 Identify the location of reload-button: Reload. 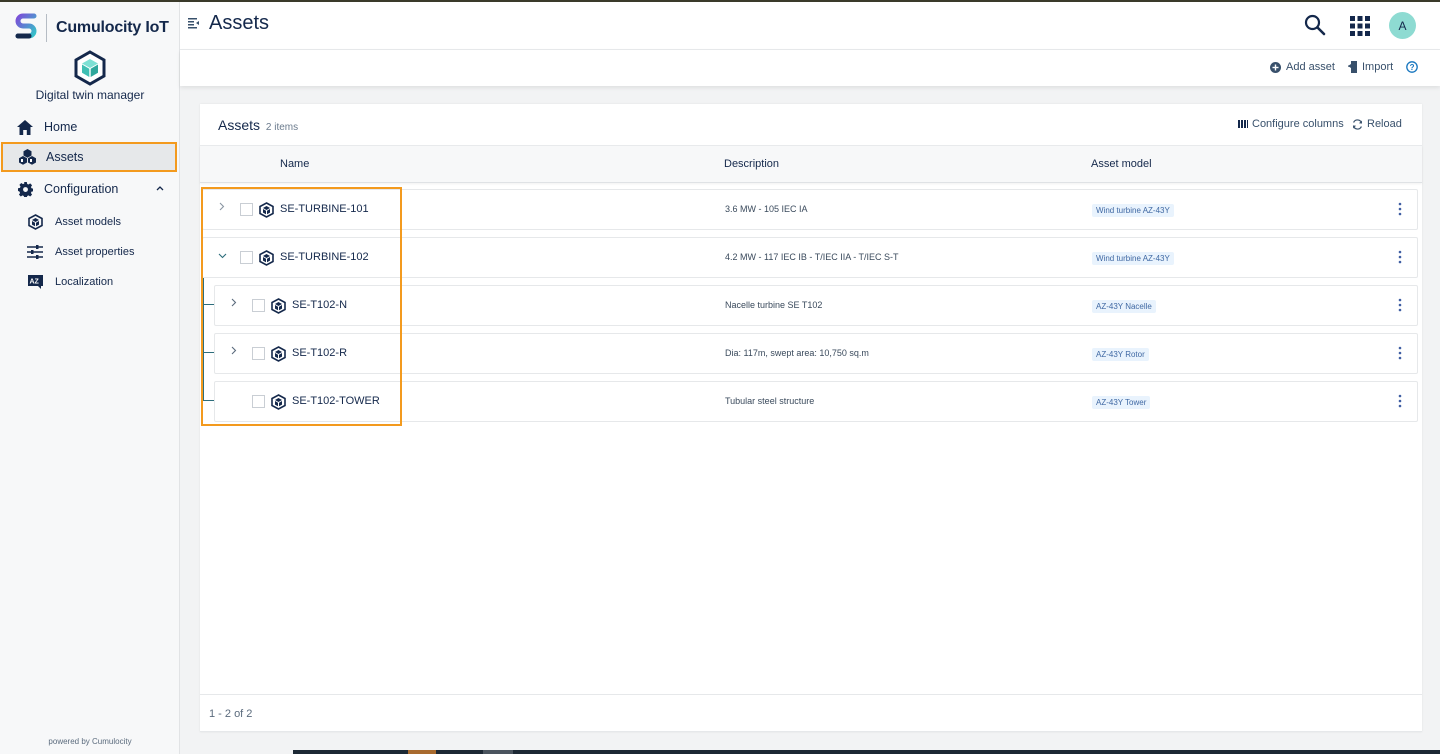
(1377, 124).